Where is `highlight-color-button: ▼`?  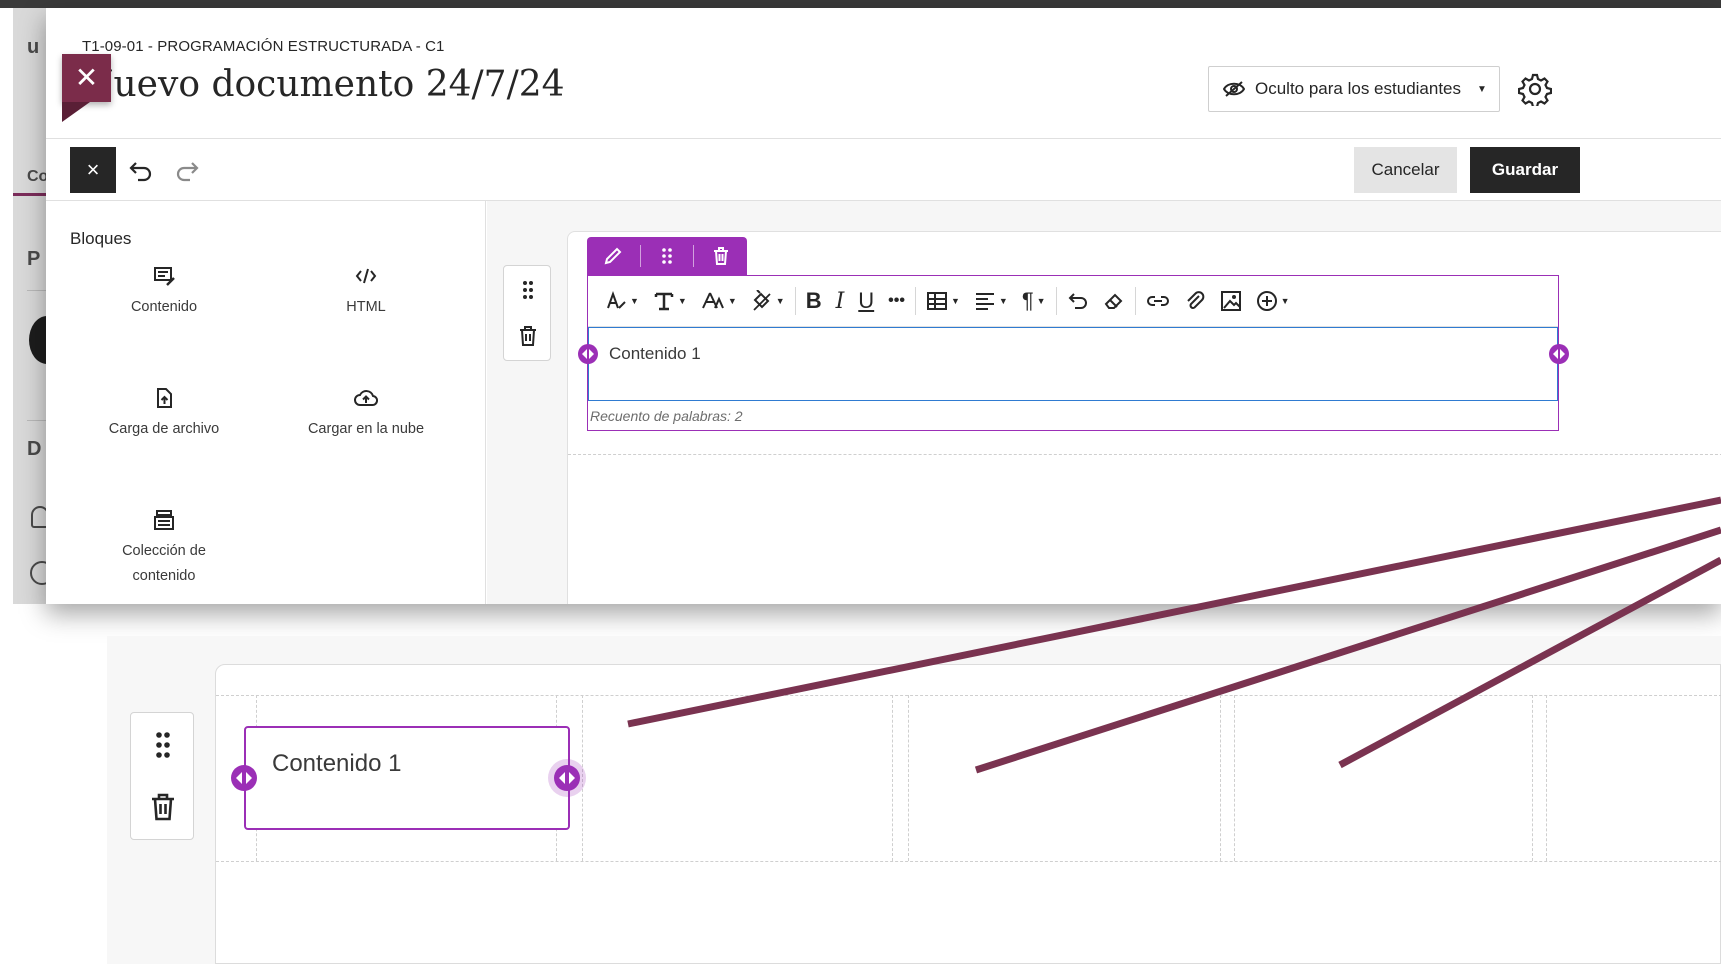
highlight-color-button: ▼ is located at coordinates (768, 301).